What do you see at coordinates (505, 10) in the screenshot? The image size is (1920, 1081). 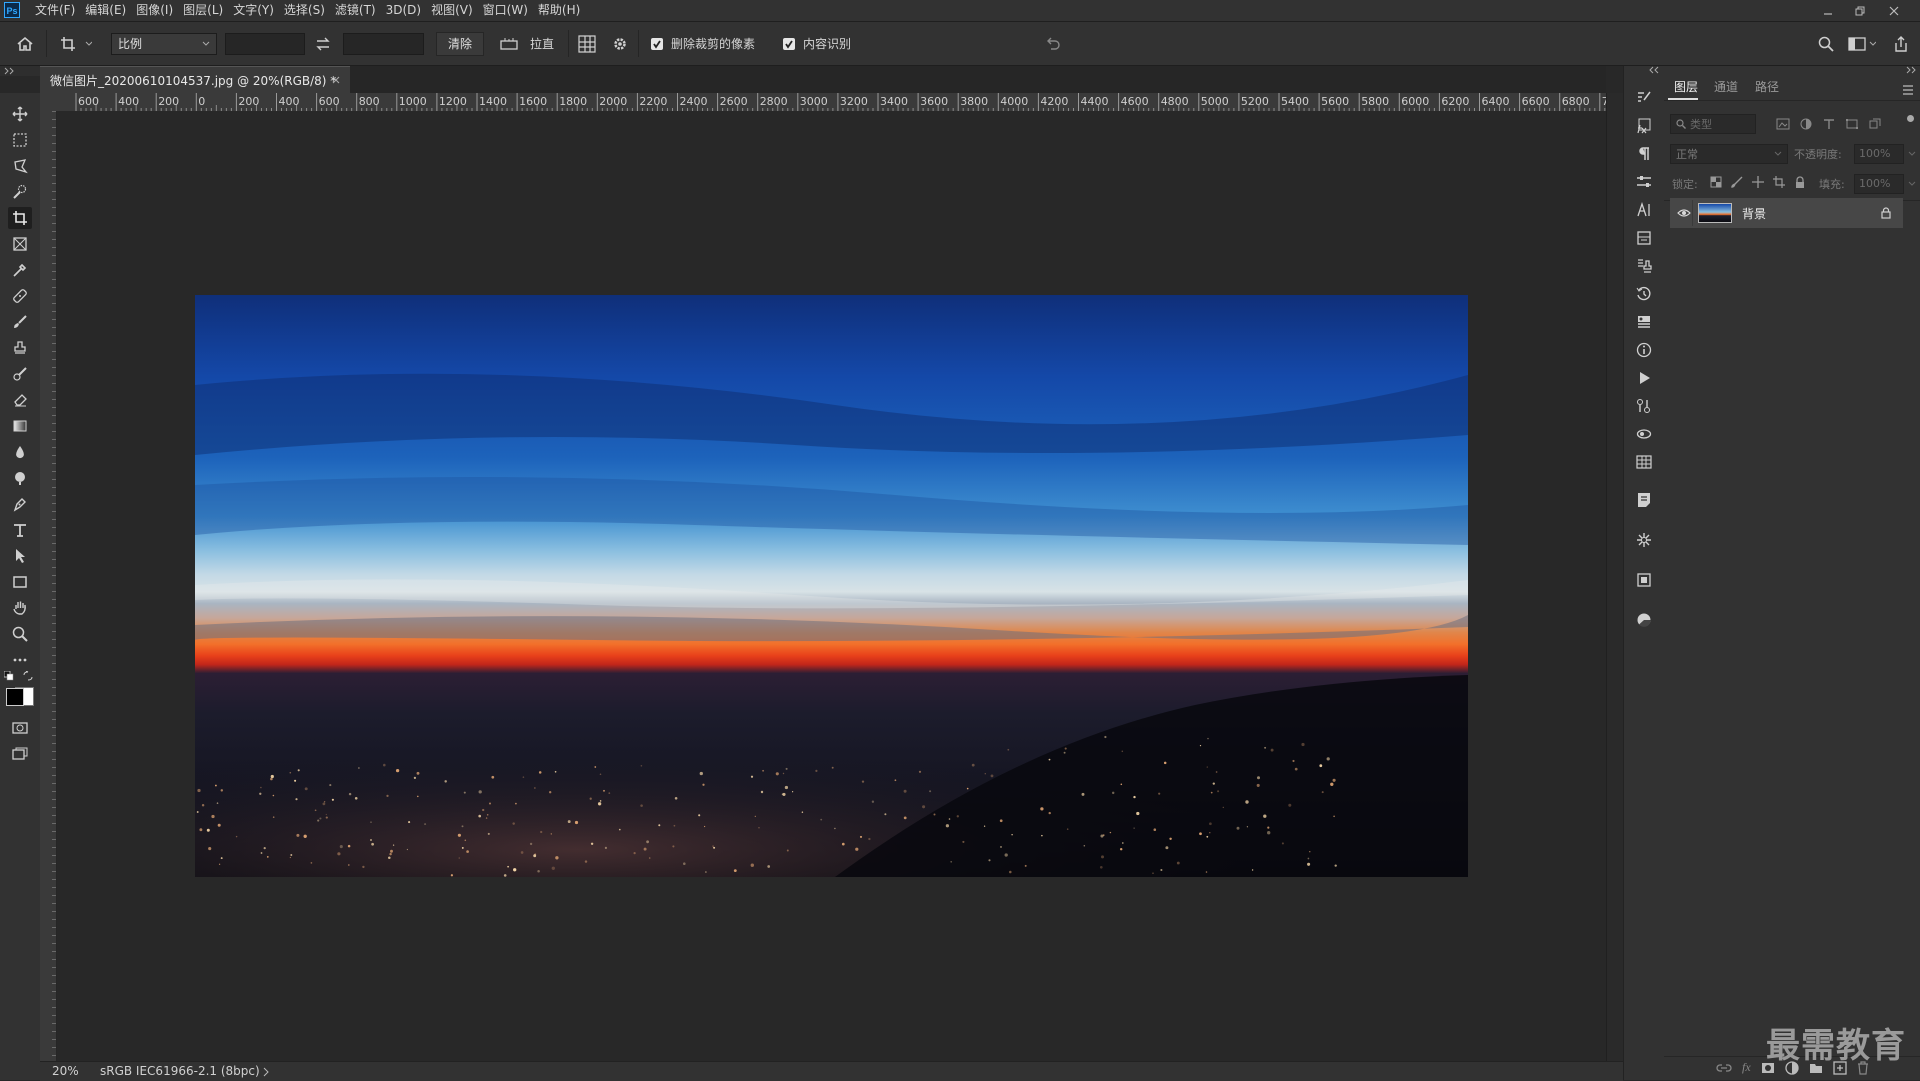 I see `menu-window: 窗口(W)` at bounding box center [505, 10].